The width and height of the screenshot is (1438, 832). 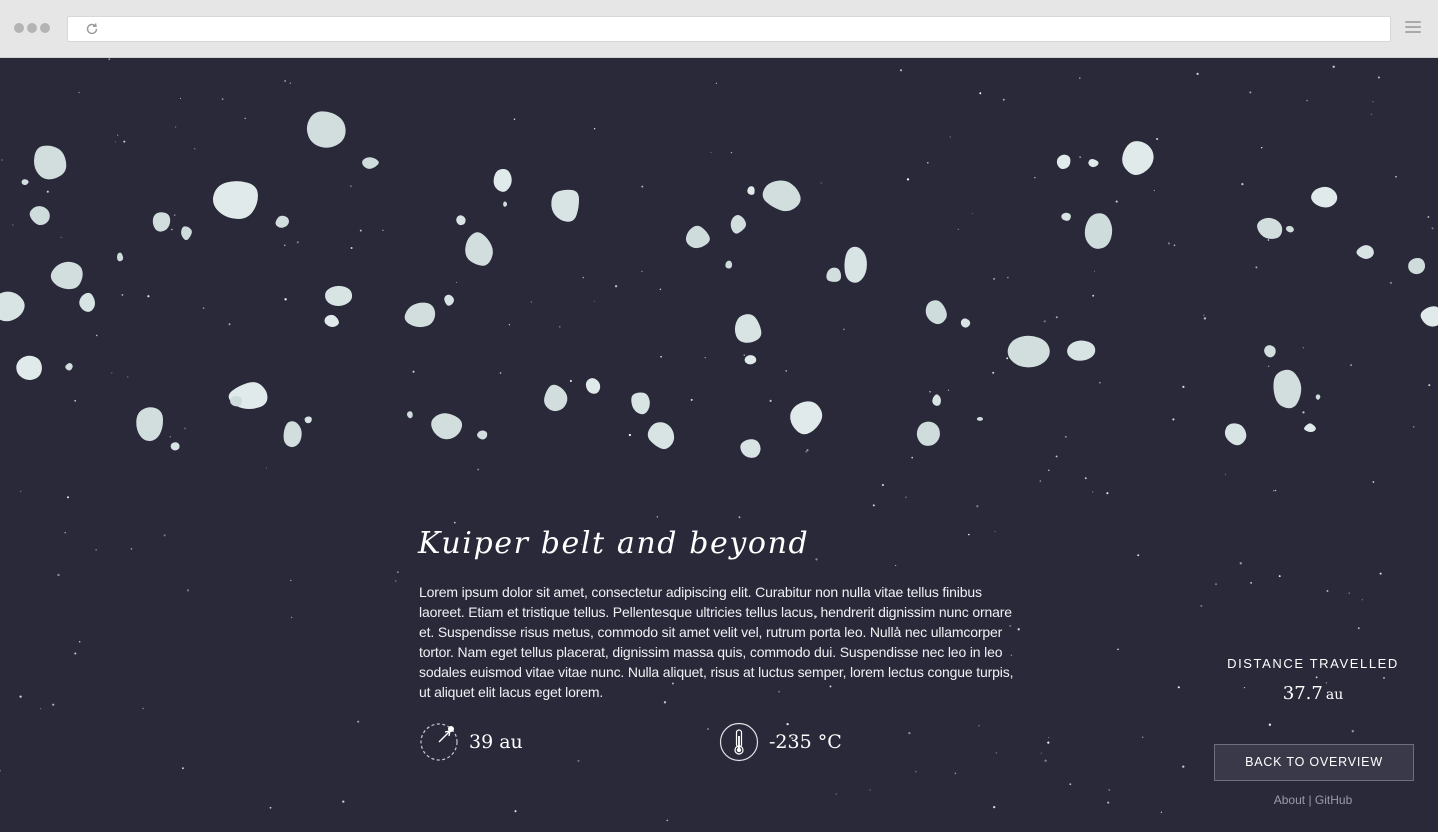 I want to click on browser-toolbar, so click(x=719, y=29).